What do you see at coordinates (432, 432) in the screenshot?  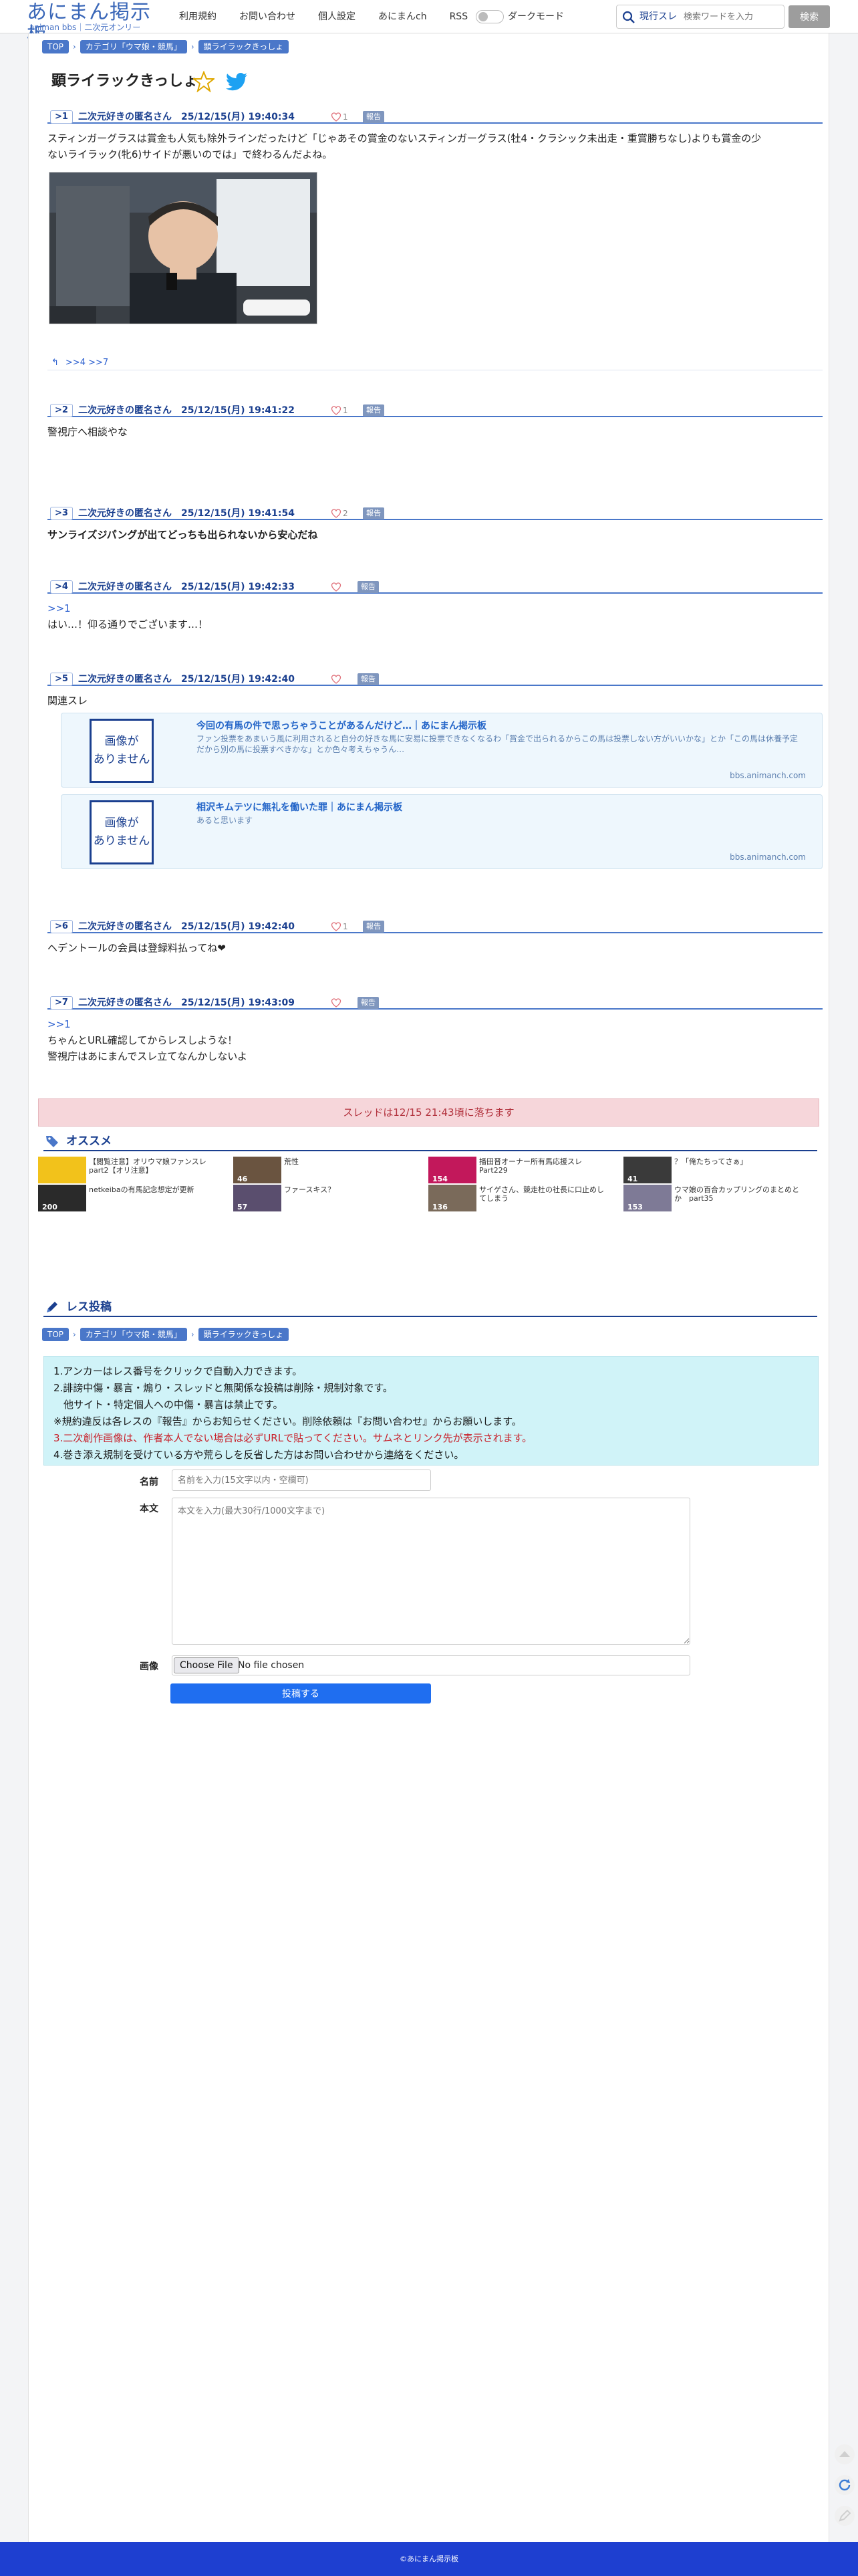 I see `post-body: 警視庁へ相談やな` at bounding box center [432, 432].